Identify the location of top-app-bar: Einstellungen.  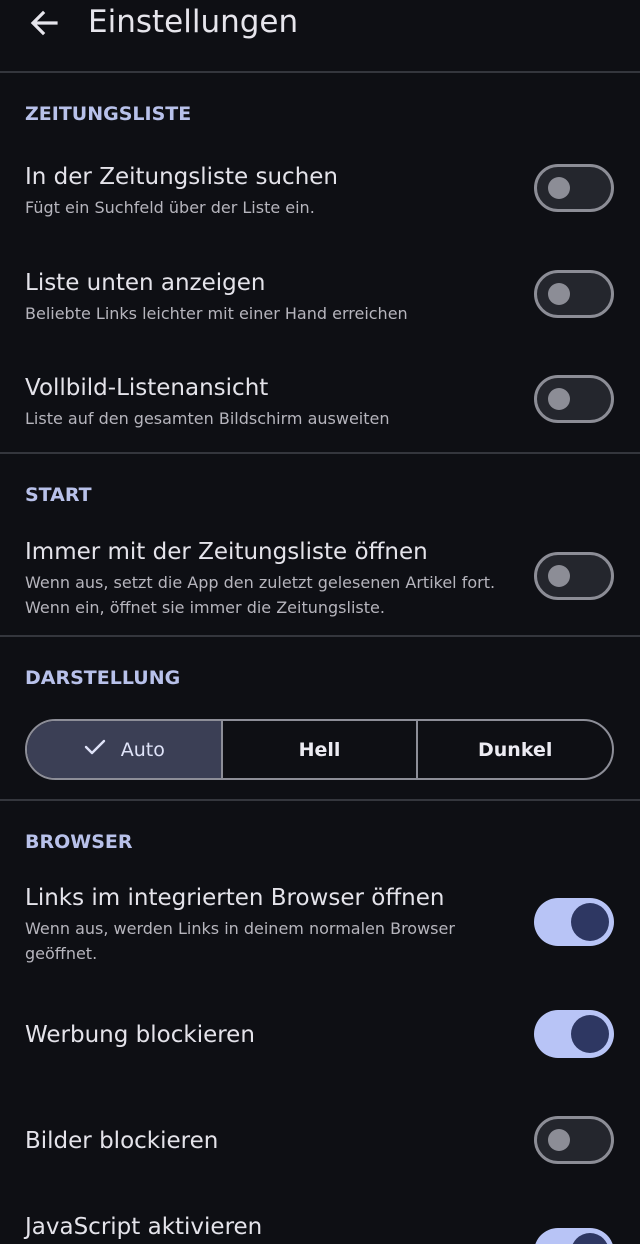
(320, 36).